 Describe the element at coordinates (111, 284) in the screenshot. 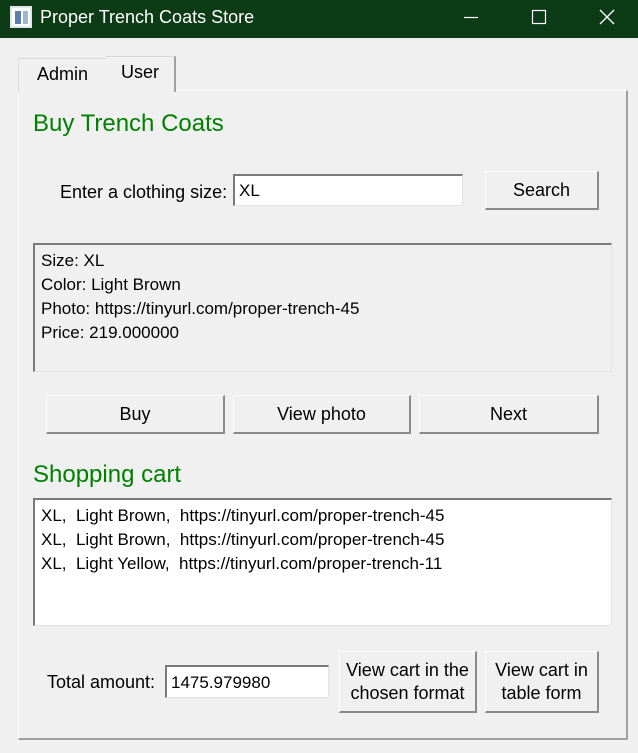

I see `detail-color: Color: Light Brown` at that location.